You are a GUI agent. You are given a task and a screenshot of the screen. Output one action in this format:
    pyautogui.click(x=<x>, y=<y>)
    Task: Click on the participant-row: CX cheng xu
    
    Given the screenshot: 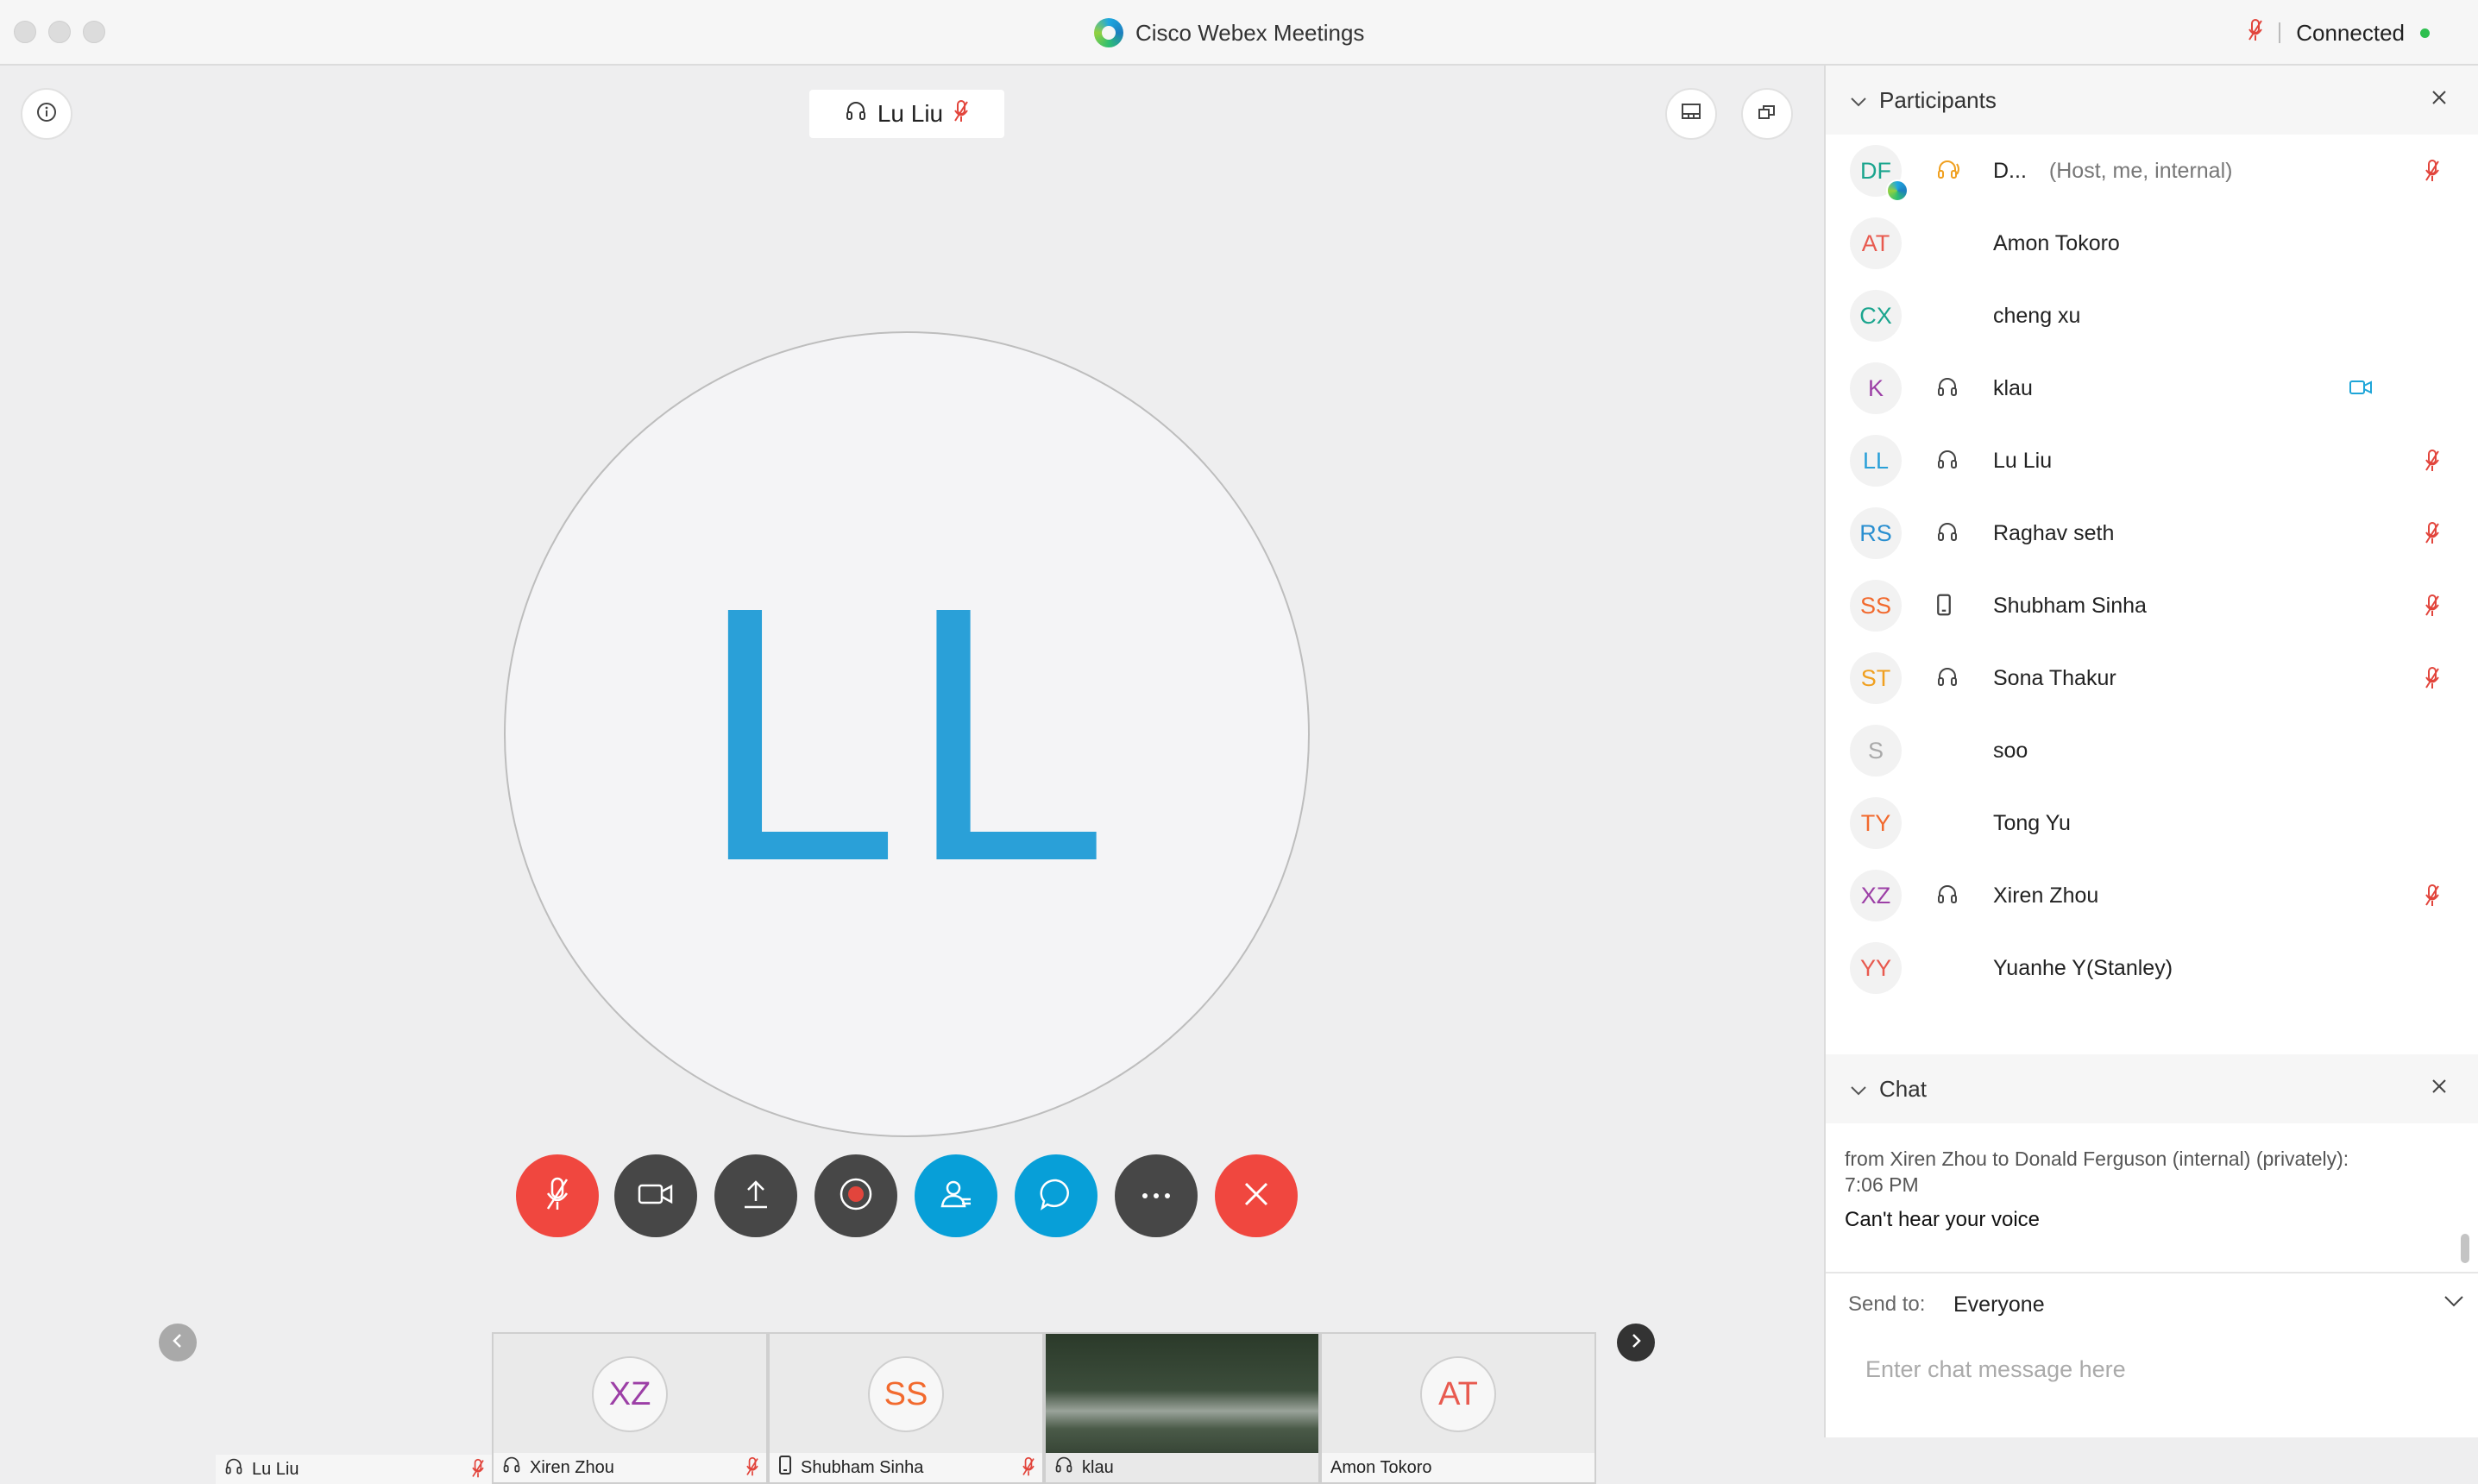 What is the action you would take?
    pyautogui.click(x=2152, y=316)
    